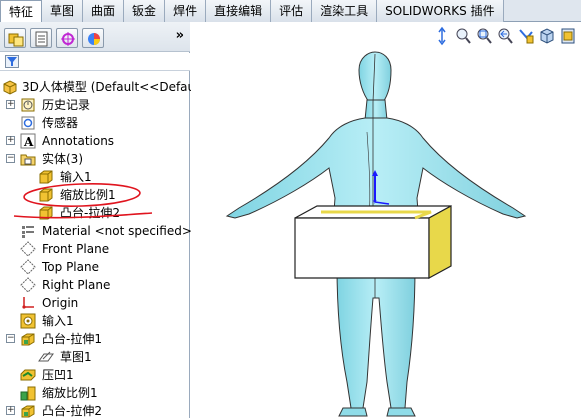 The height and width of the screenshot is (418, 581). I want to click on more-tabs-button: », so click(180, 35).